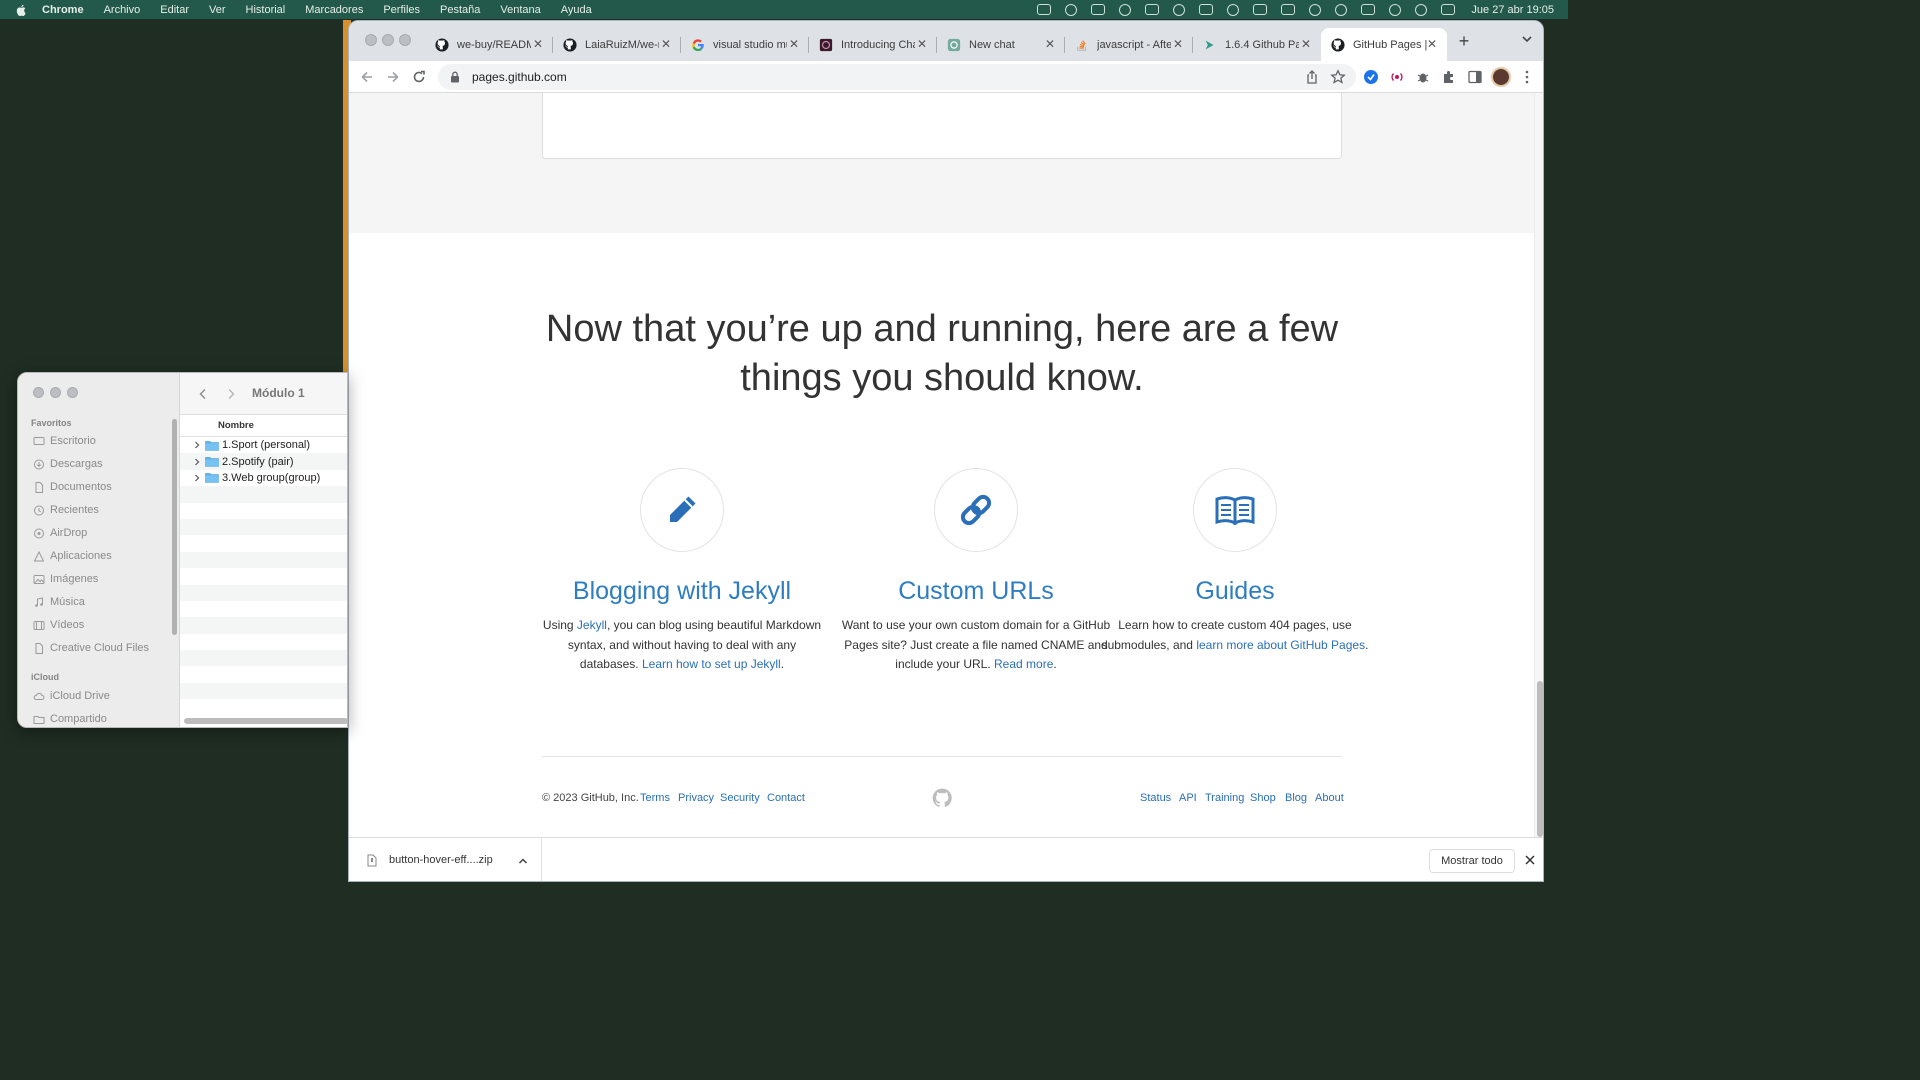  I want to click on vpn-status-icon, so click(1179, 9).